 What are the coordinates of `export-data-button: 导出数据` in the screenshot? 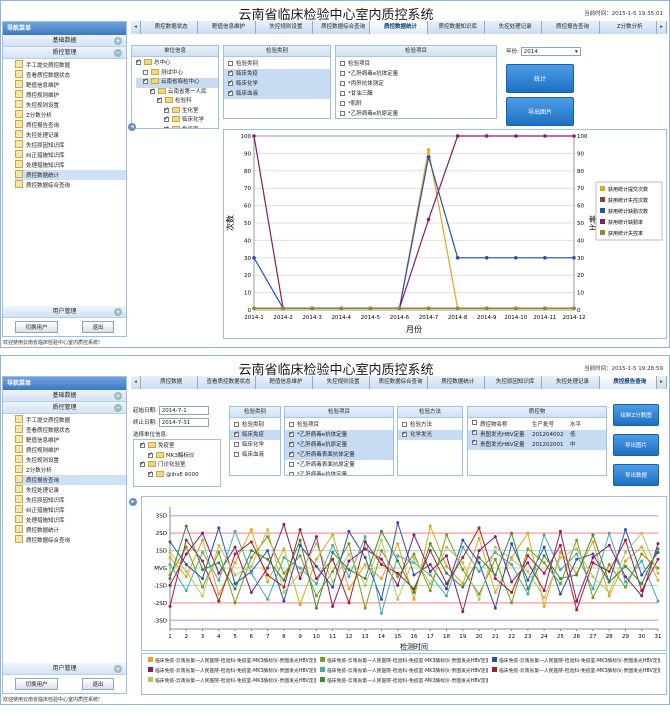 It's located at (636, 475).